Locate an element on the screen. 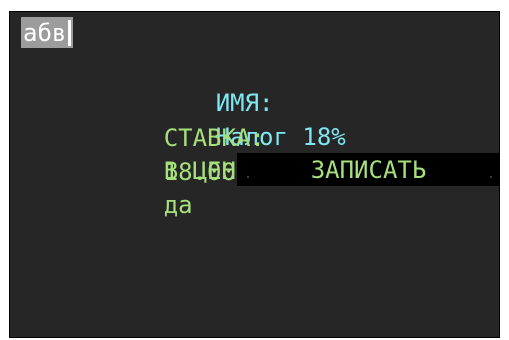 This screenshot has width=509, height=340. input-mode-label: абв is located at coordinates (45, 32).